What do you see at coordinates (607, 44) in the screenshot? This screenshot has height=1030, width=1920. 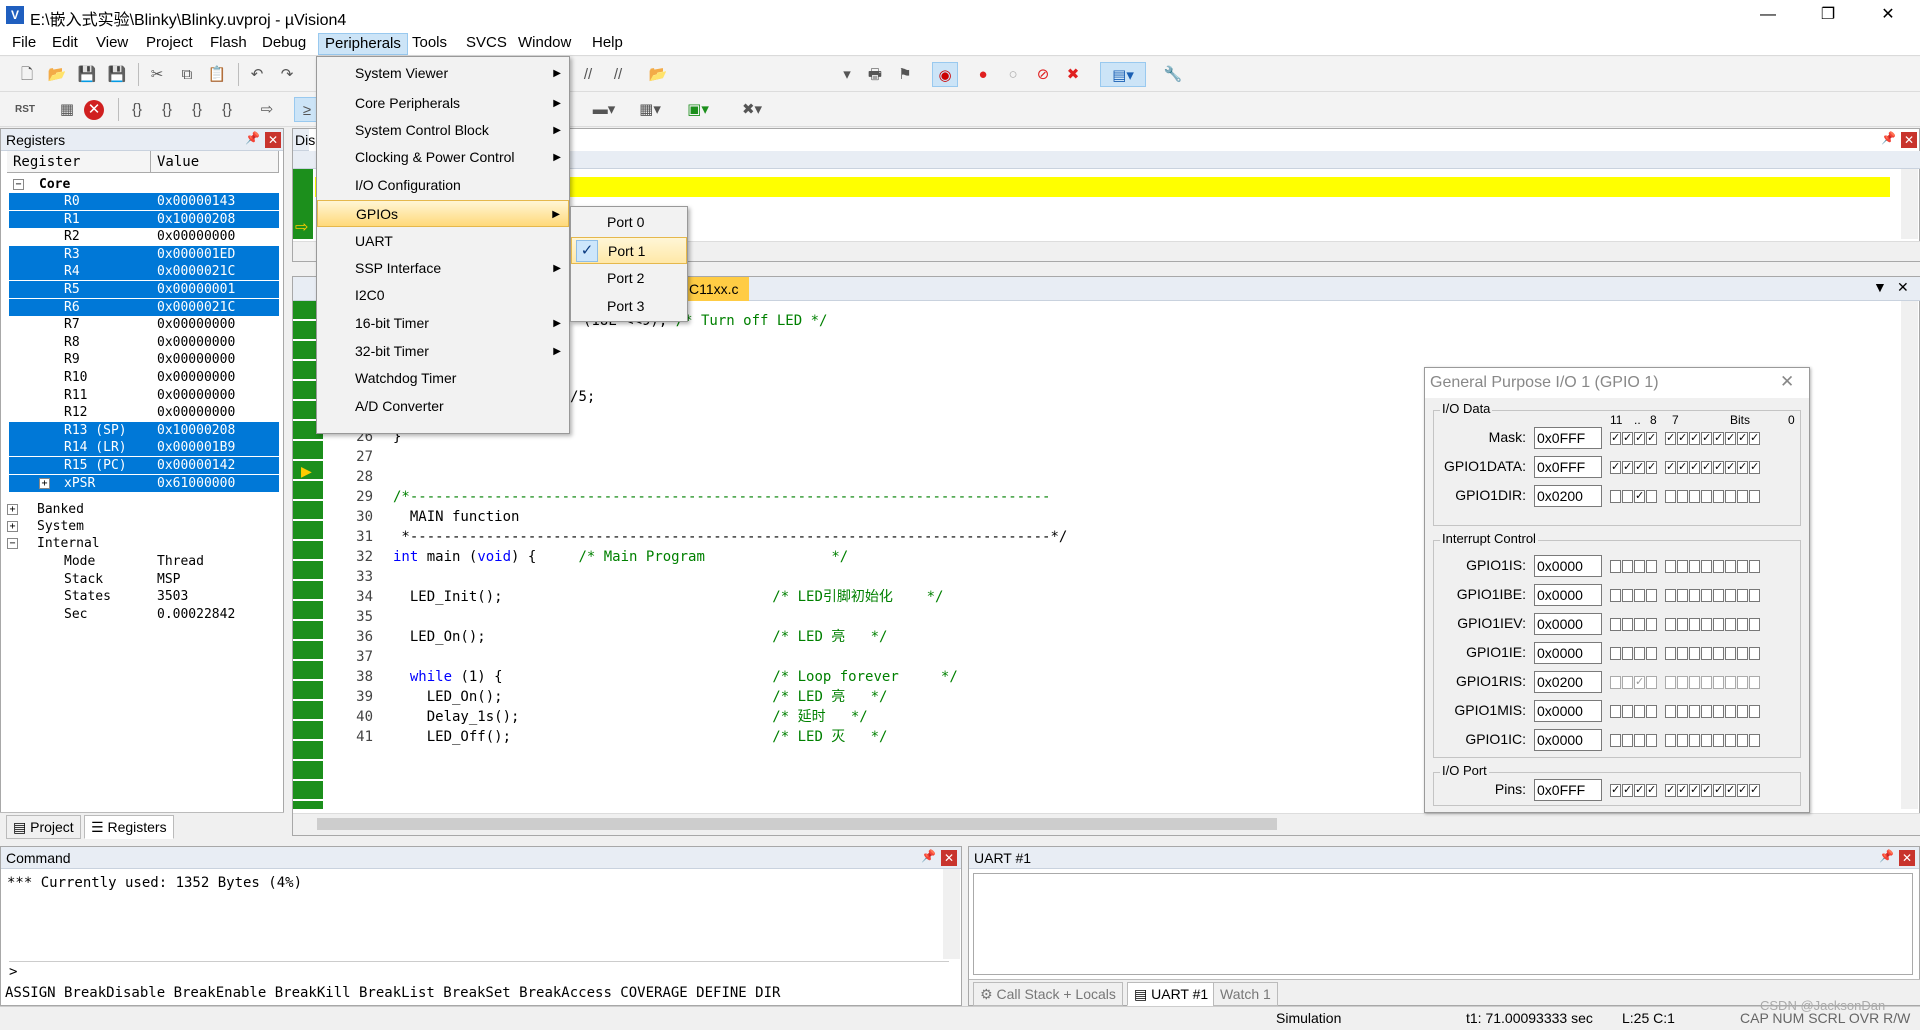 I see `menu-help: Help` at bounding box center [607, 44].